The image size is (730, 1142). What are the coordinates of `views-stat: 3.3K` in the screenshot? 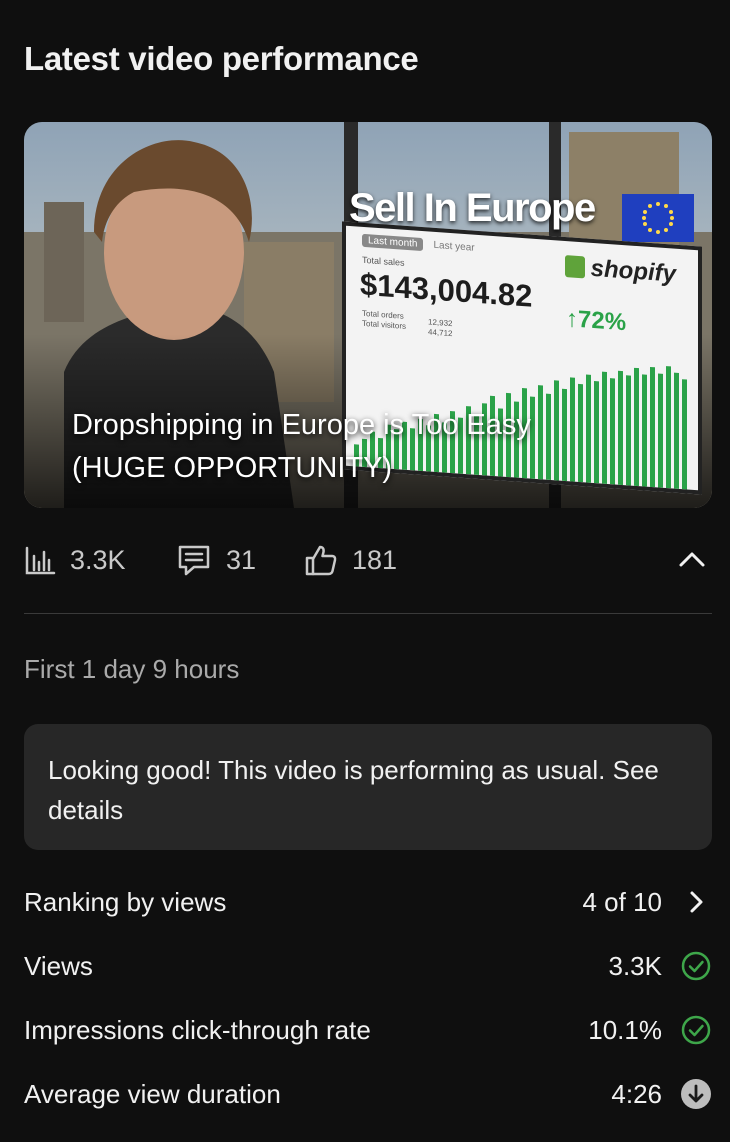 It's located at (75, 560).